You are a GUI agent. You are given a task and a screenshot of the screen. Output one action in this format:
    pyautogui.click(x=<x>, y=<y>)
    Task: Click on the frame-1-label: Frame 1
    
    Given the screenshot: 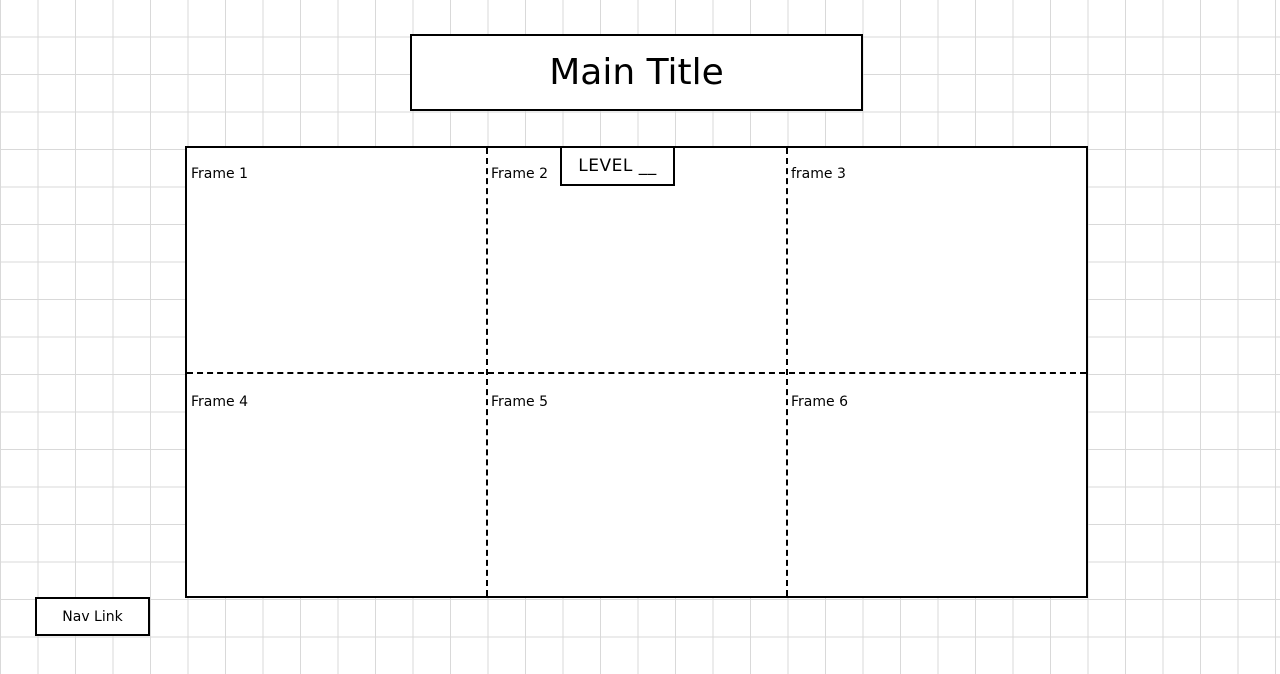 What is the action you would take?
    pyautogui.click(x=219, y=174)
    